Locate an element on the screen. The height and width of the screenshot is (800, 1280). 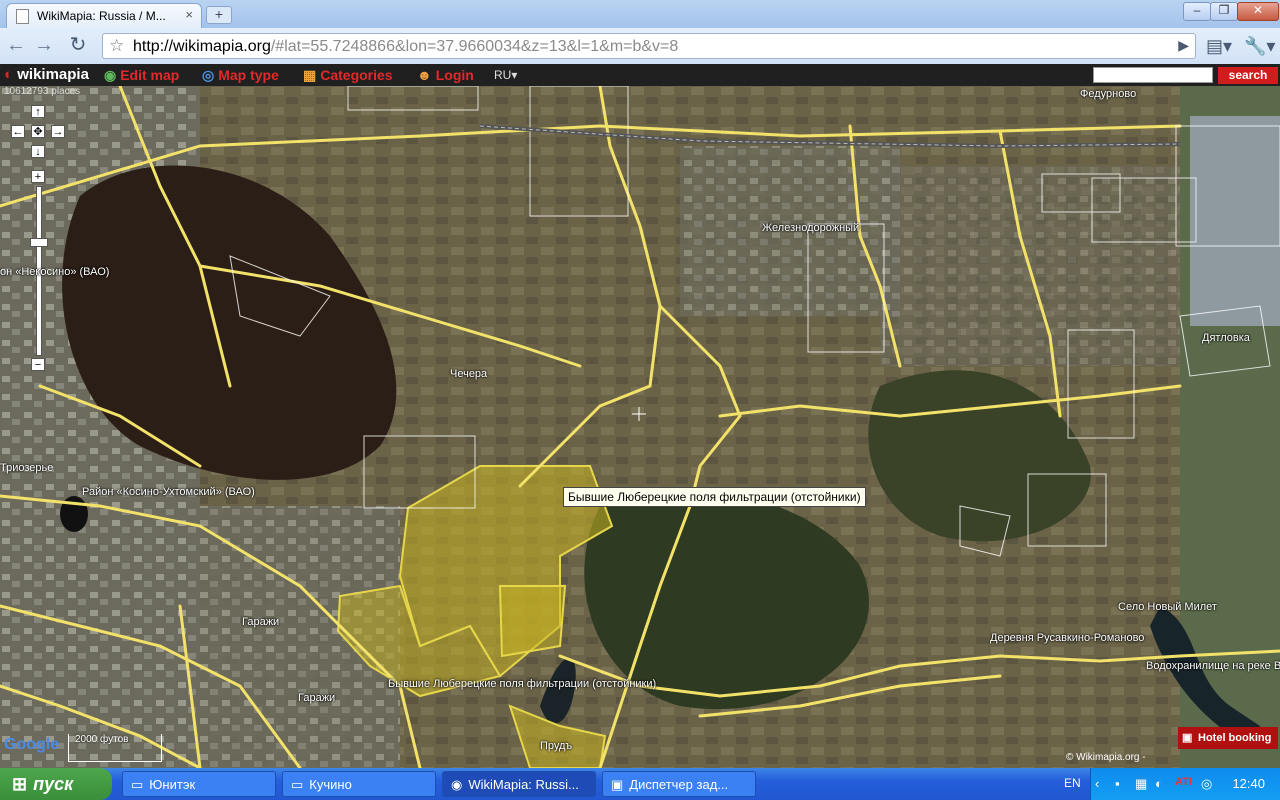
menu-login-label: Login is located at coordinates (454, 75).